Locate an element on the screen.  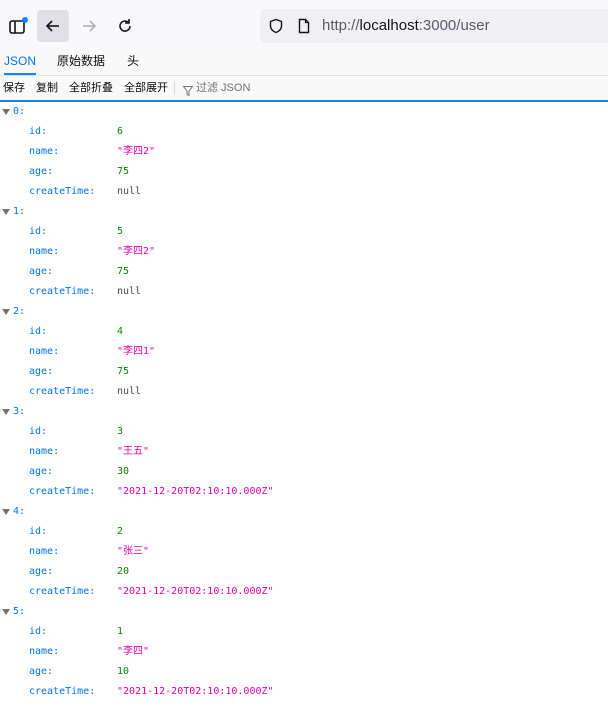
json-field-row: age: 20 is located at coordinates (304, 572).